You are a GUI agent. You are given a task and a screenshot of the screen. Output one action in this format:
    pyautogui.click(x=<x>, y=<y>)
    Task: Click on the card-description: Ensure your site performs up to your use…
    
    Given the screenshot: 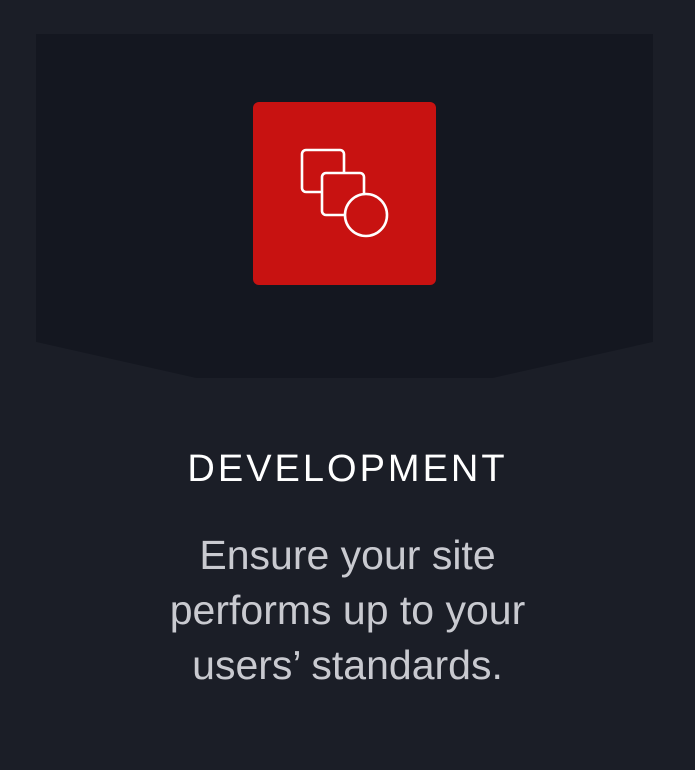 What is the action you would take?
    pyautogui.click(x=347, y=610)
    